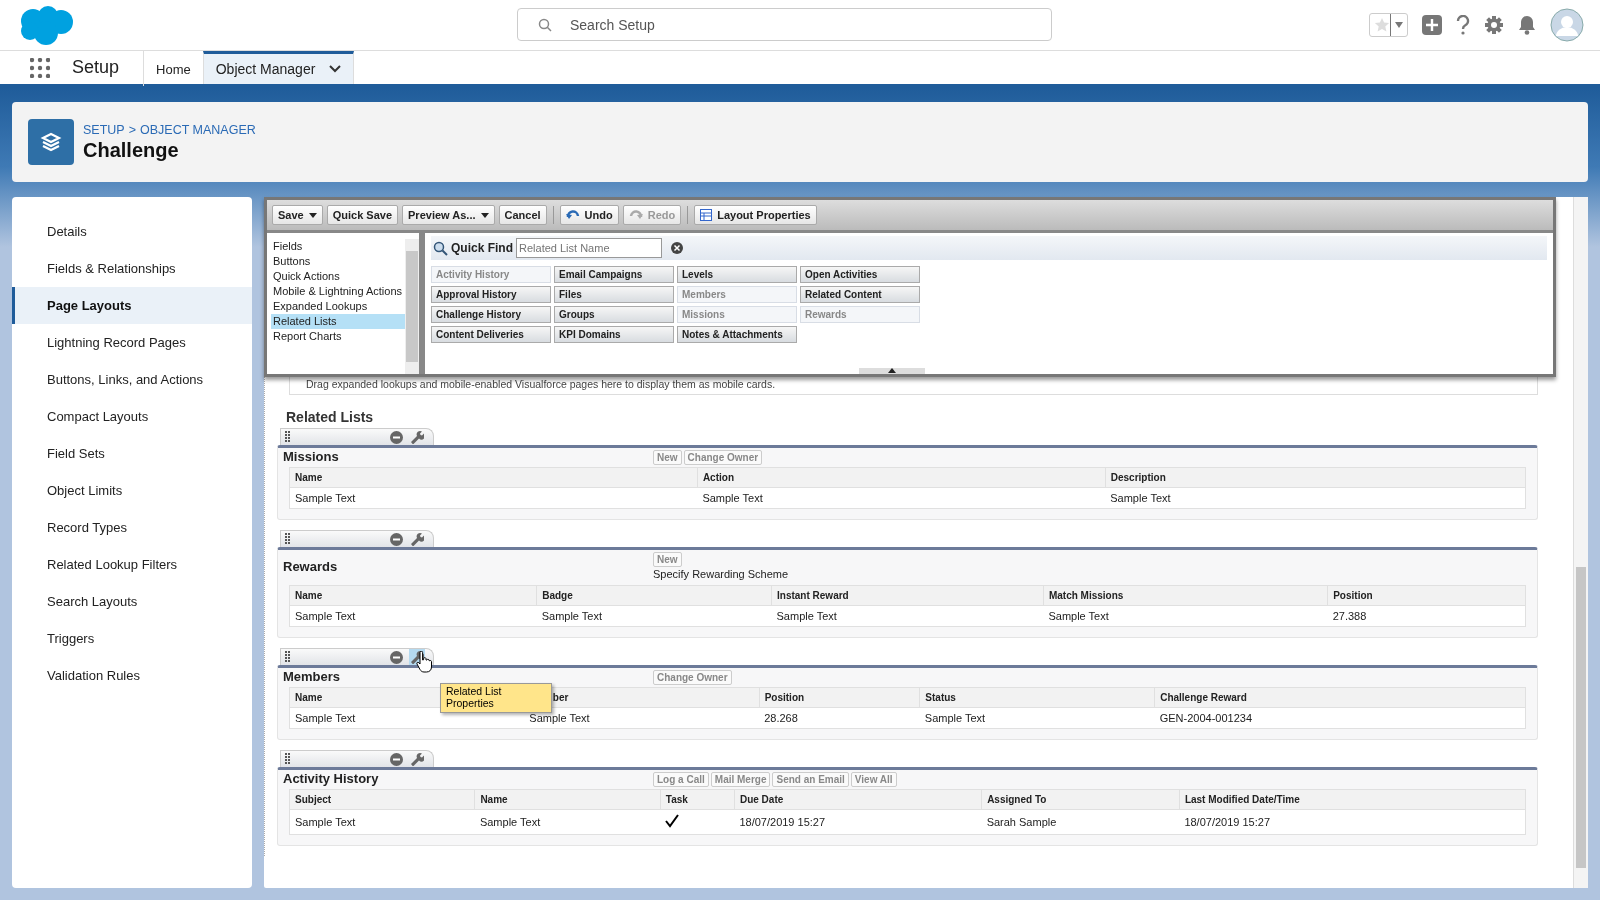  What do you see at coordinates (737, 334) in the screenshot?
I see `palette-item: Notes & Attachments` at bounding box center [737, 334].